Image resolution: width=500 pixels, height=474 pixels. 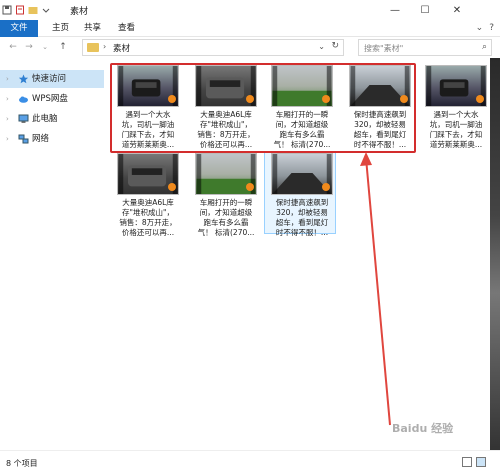 I want to click on properties-icon, so click(x=20, y=10).